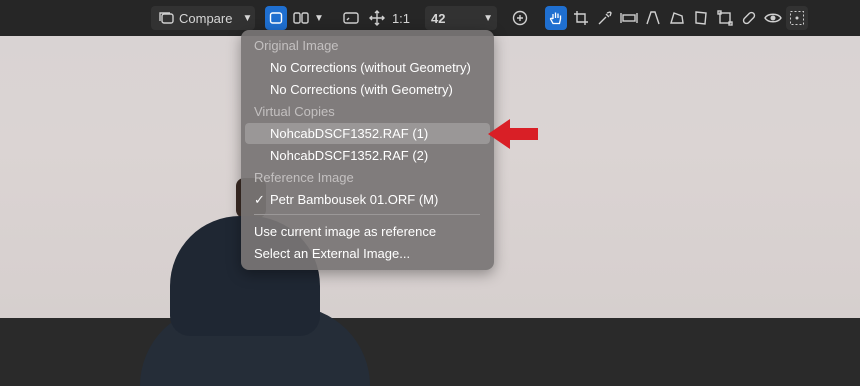  Describe the element at coordinates (367, 68) in the screenshot. I see `menu-item-no-corrections-without-geometry: No Corrections (without Geometry)` at that location.